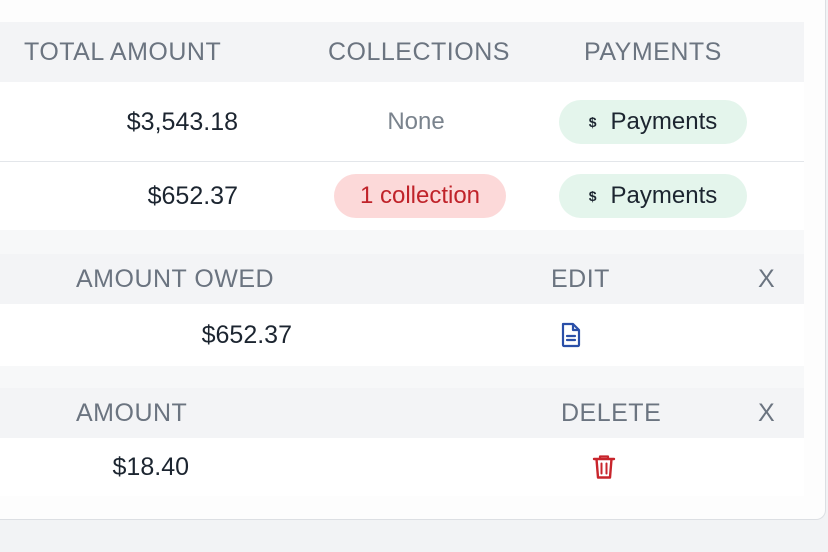  I want to click on table-row: $18.40, so click(402, 467).